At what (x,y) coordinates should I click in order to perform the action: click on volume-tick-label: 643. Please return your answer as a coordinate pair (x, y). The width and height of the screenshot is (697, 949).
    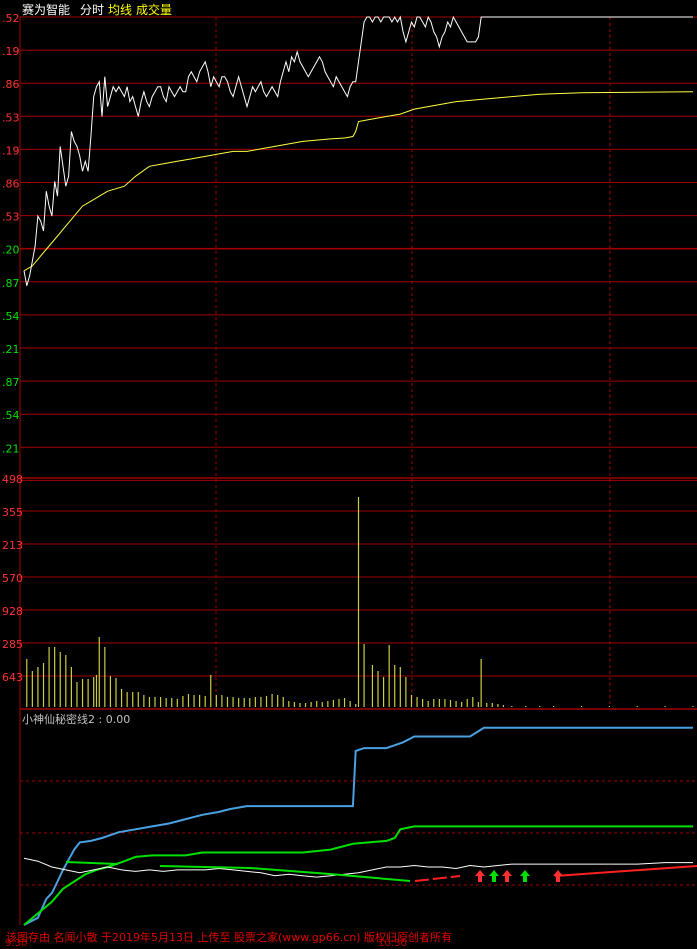
    Looking at the image, I should click on (12, 677).